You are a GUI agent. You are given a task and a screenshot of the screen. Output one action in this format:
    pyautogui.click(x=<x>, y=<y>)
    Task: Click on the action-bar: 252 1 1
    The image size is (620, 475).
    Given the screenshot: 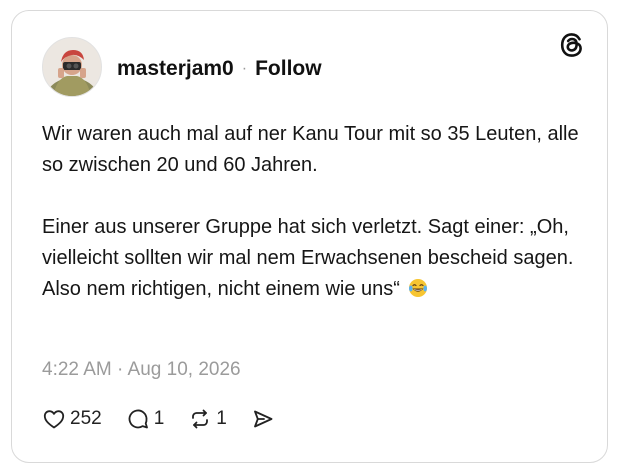 What is the action you would take?
    pyautogui.click(x=170, y=419)
    